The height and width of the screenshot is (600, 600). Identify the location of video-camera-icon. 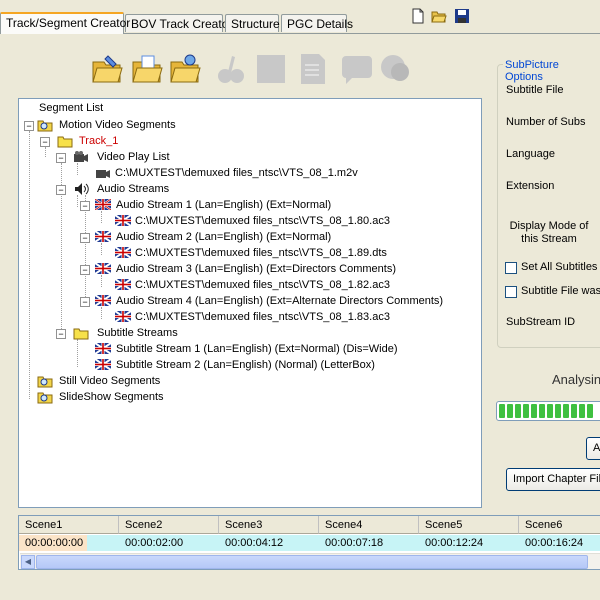
(81, 156).